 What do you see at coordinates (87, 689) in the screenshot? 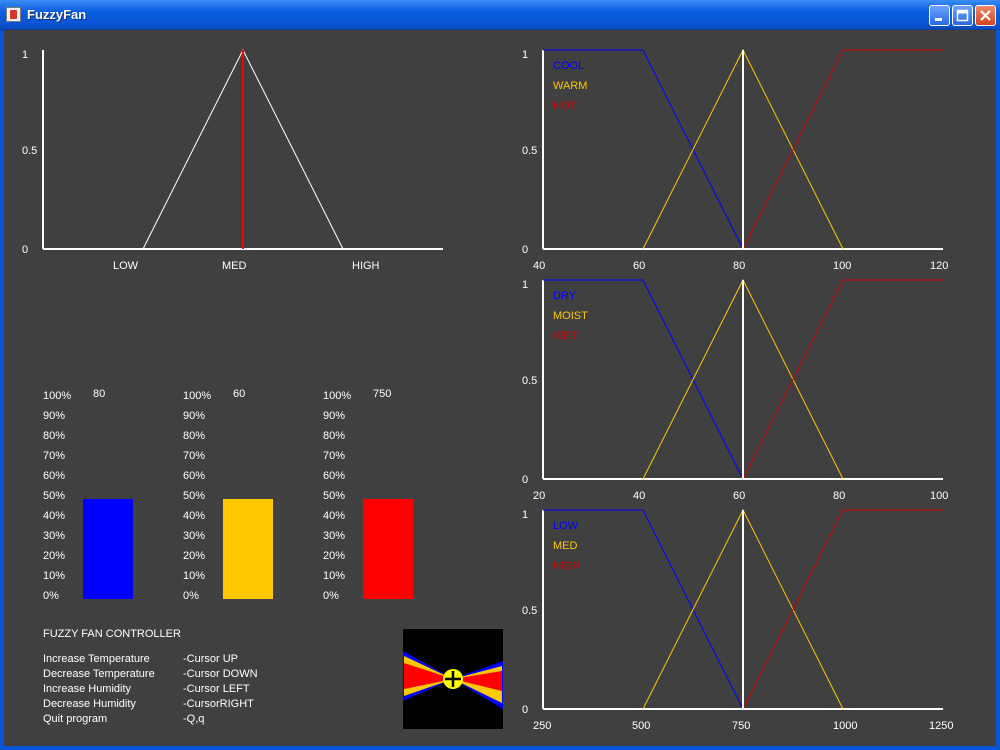
I see `help-action: Increase Humidity` at bounding box center [87, 689].